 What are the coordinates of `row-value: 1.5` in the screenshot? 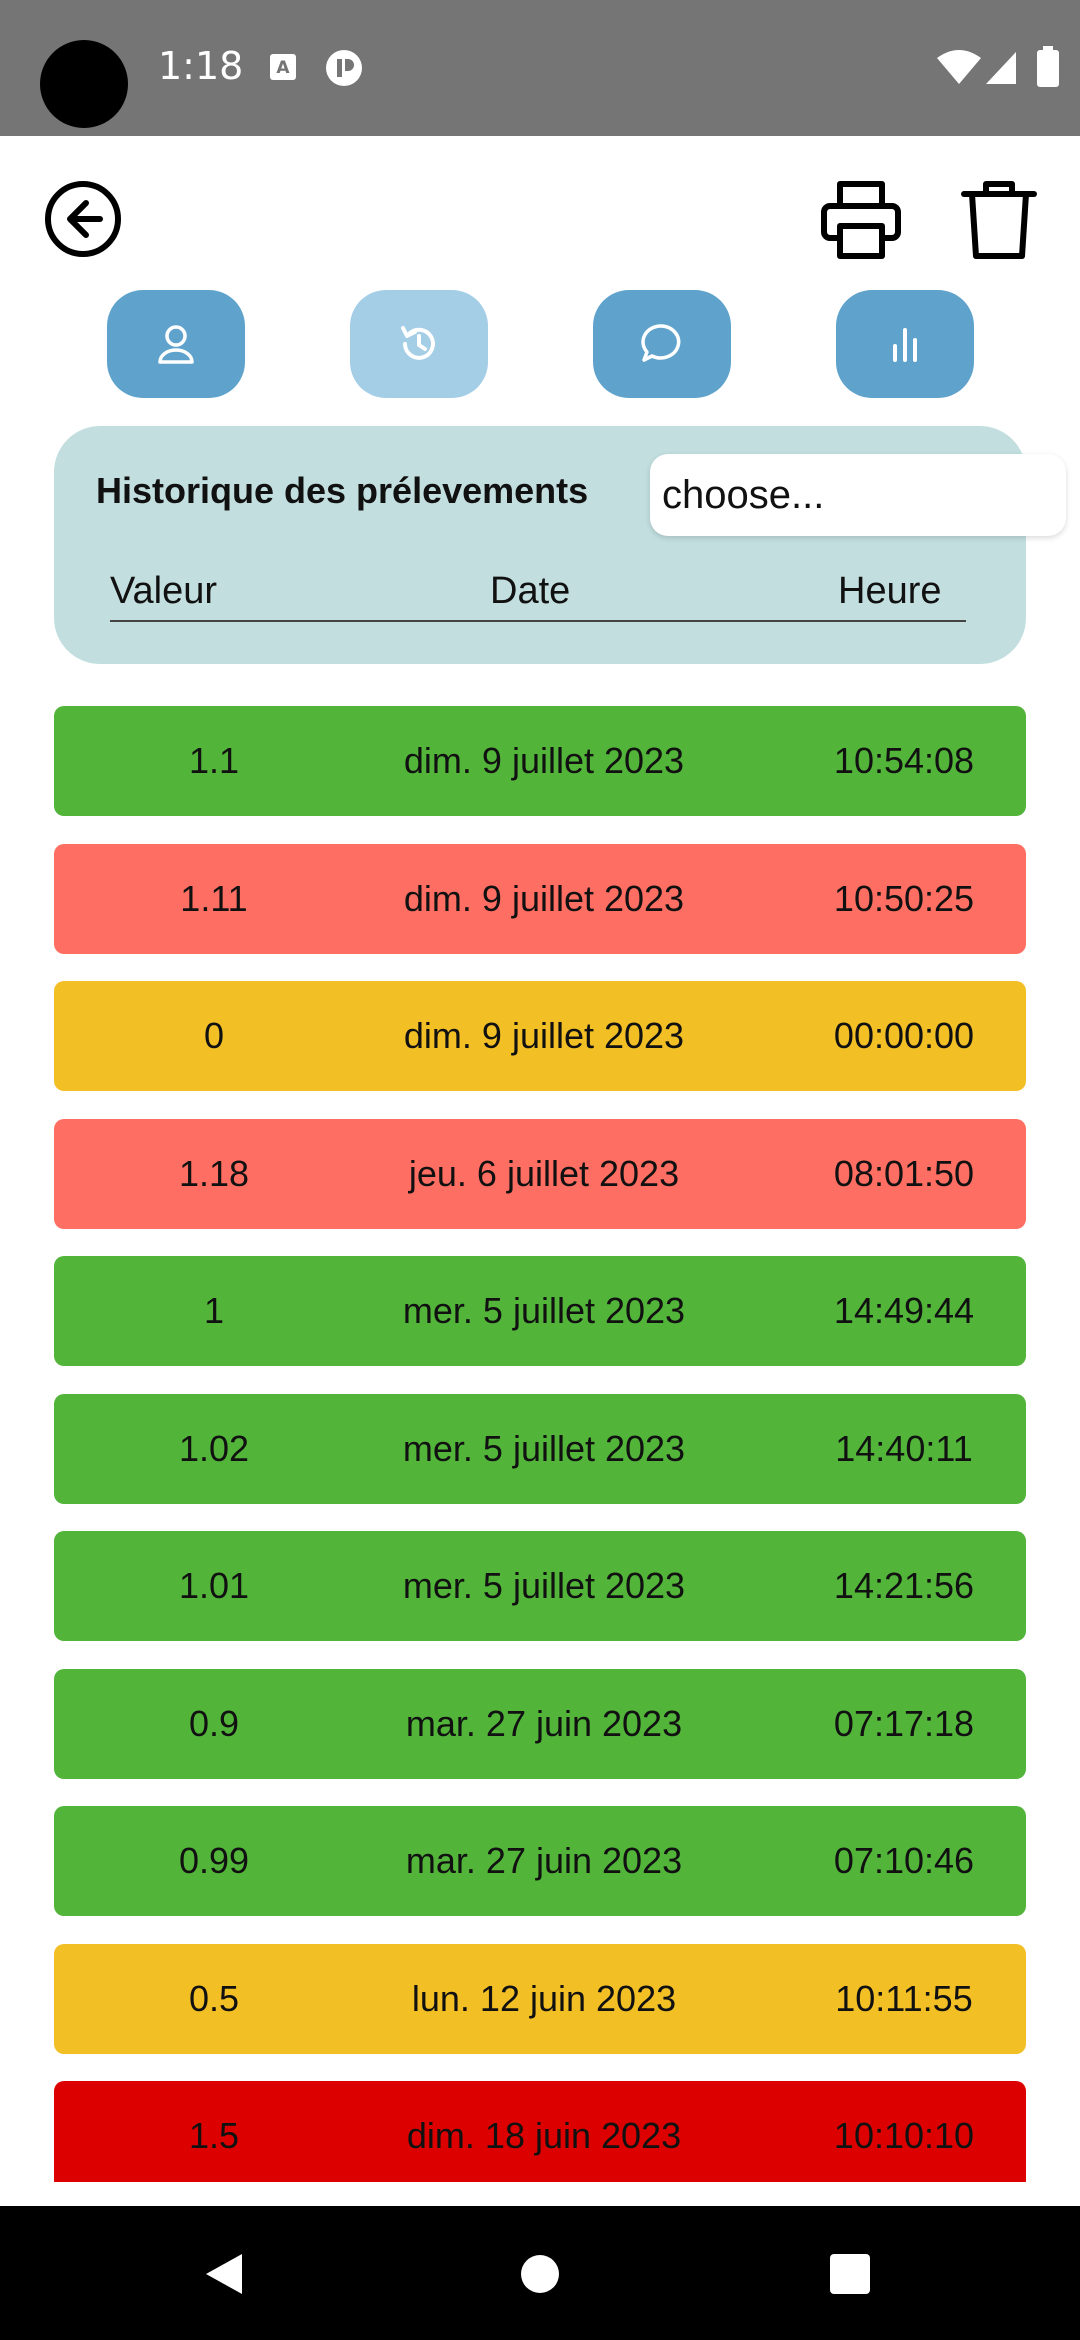 It's located at (214, 2135).